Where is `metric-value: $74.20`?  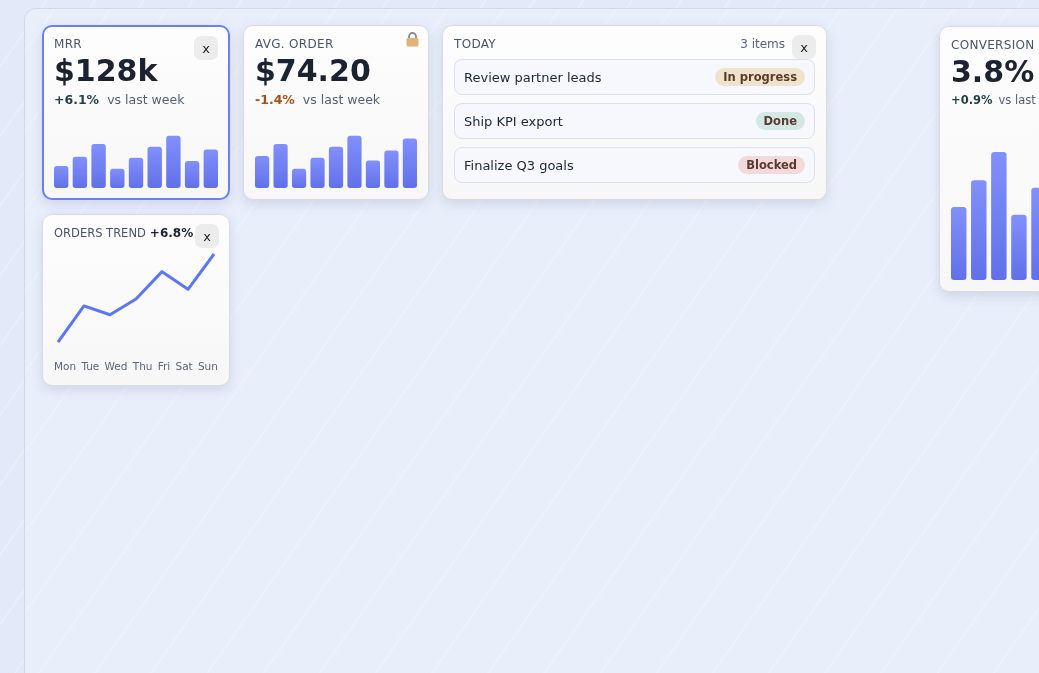 metric-value: $74.20 is located at coordinates (313, 70).